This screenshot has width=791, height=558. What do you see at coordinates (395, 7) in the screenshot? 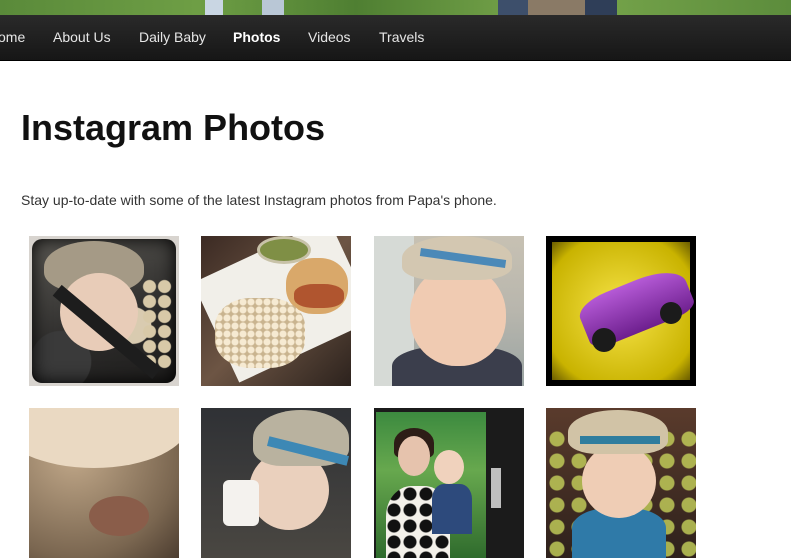
I see `header-banner-image` at bounding box center [395, 7].